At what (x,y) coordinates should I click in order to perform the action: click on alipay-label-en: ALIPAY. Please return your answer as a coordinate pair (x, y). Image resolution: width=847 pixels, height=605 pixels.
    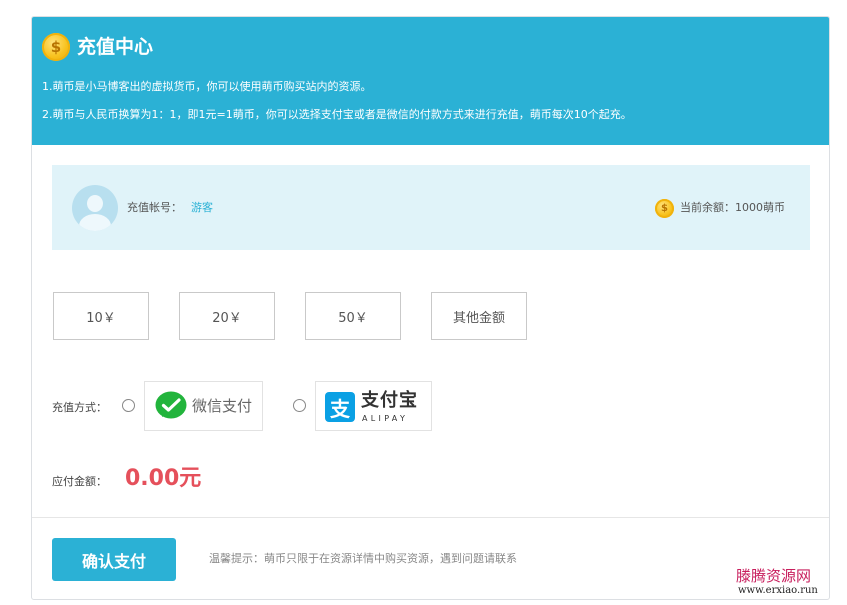
    Looking at the image, I should click on (385, 418).